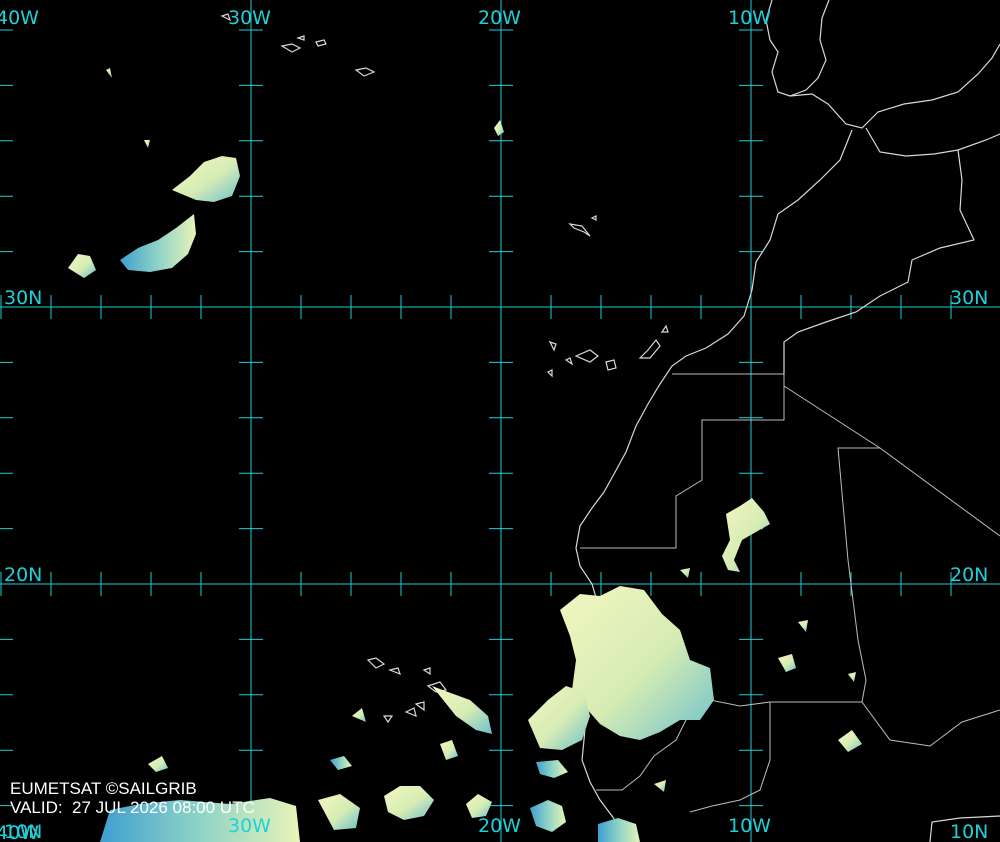 This screenshot has height=842, width=1000. What do you see at coordinates (730, 757) in the screenshot?
I see `border-mali-south` at bounding box center [730, 757].